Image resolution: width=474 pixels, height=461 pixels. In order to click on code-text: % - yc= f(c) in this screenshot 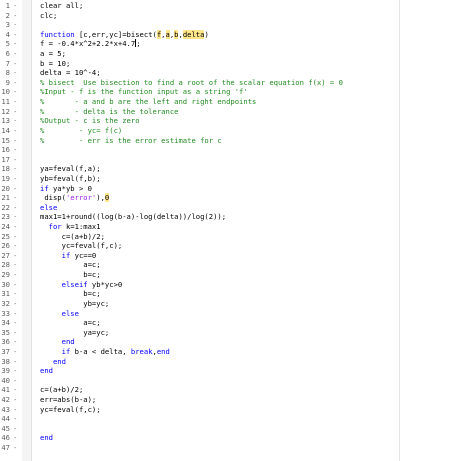, I will do `click(81, 130)`.